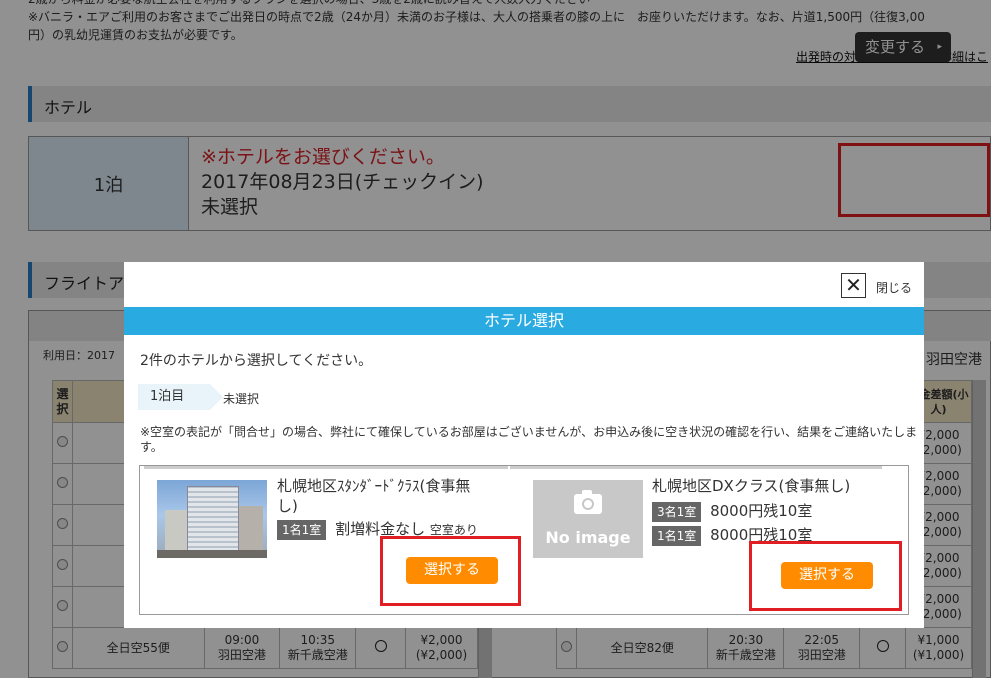 The width and height of the screenshot is (991, 678). What do you see at coordinates (677, 511) in the screenshot?
I see `room-type-badge: 3名1室` at bounding box center [677, 511].